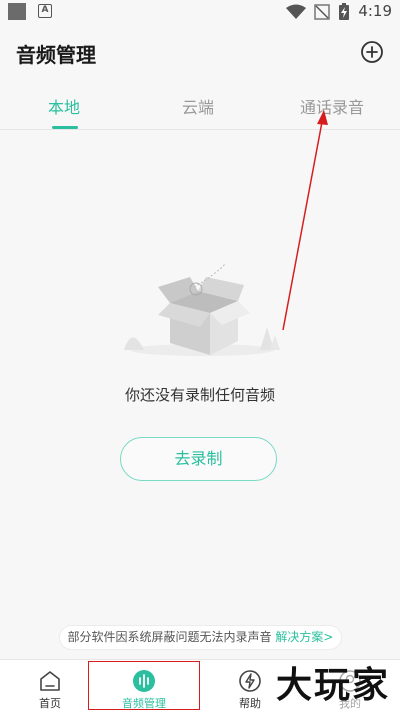  I want to click on empty-box-icon, so click(202, 309).